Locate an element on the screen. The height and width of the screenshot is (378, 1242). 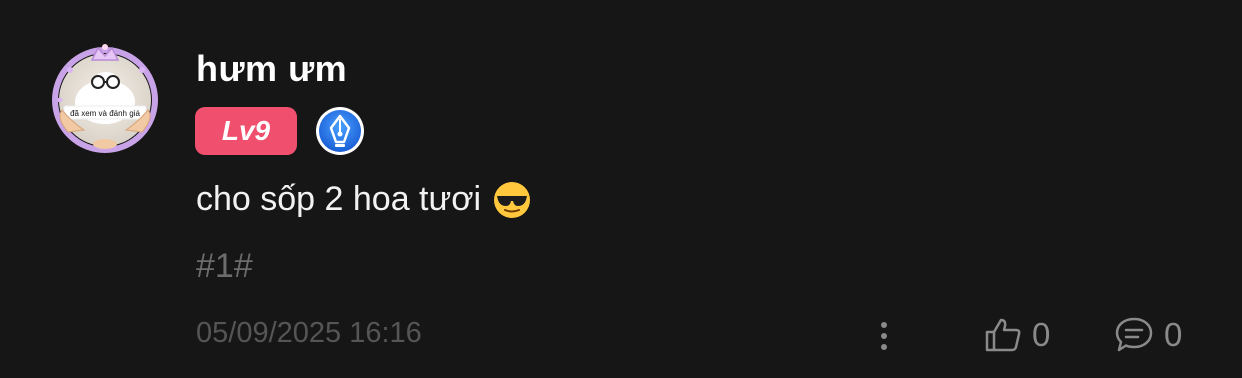
sunglasses-face-icon is located at coordinates (512, 200).